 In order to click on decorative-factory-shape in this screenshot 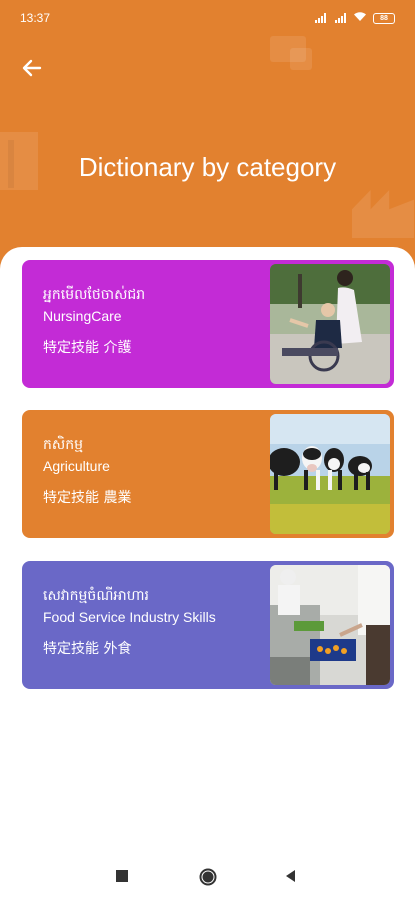, I will do `click(383, 214)`.